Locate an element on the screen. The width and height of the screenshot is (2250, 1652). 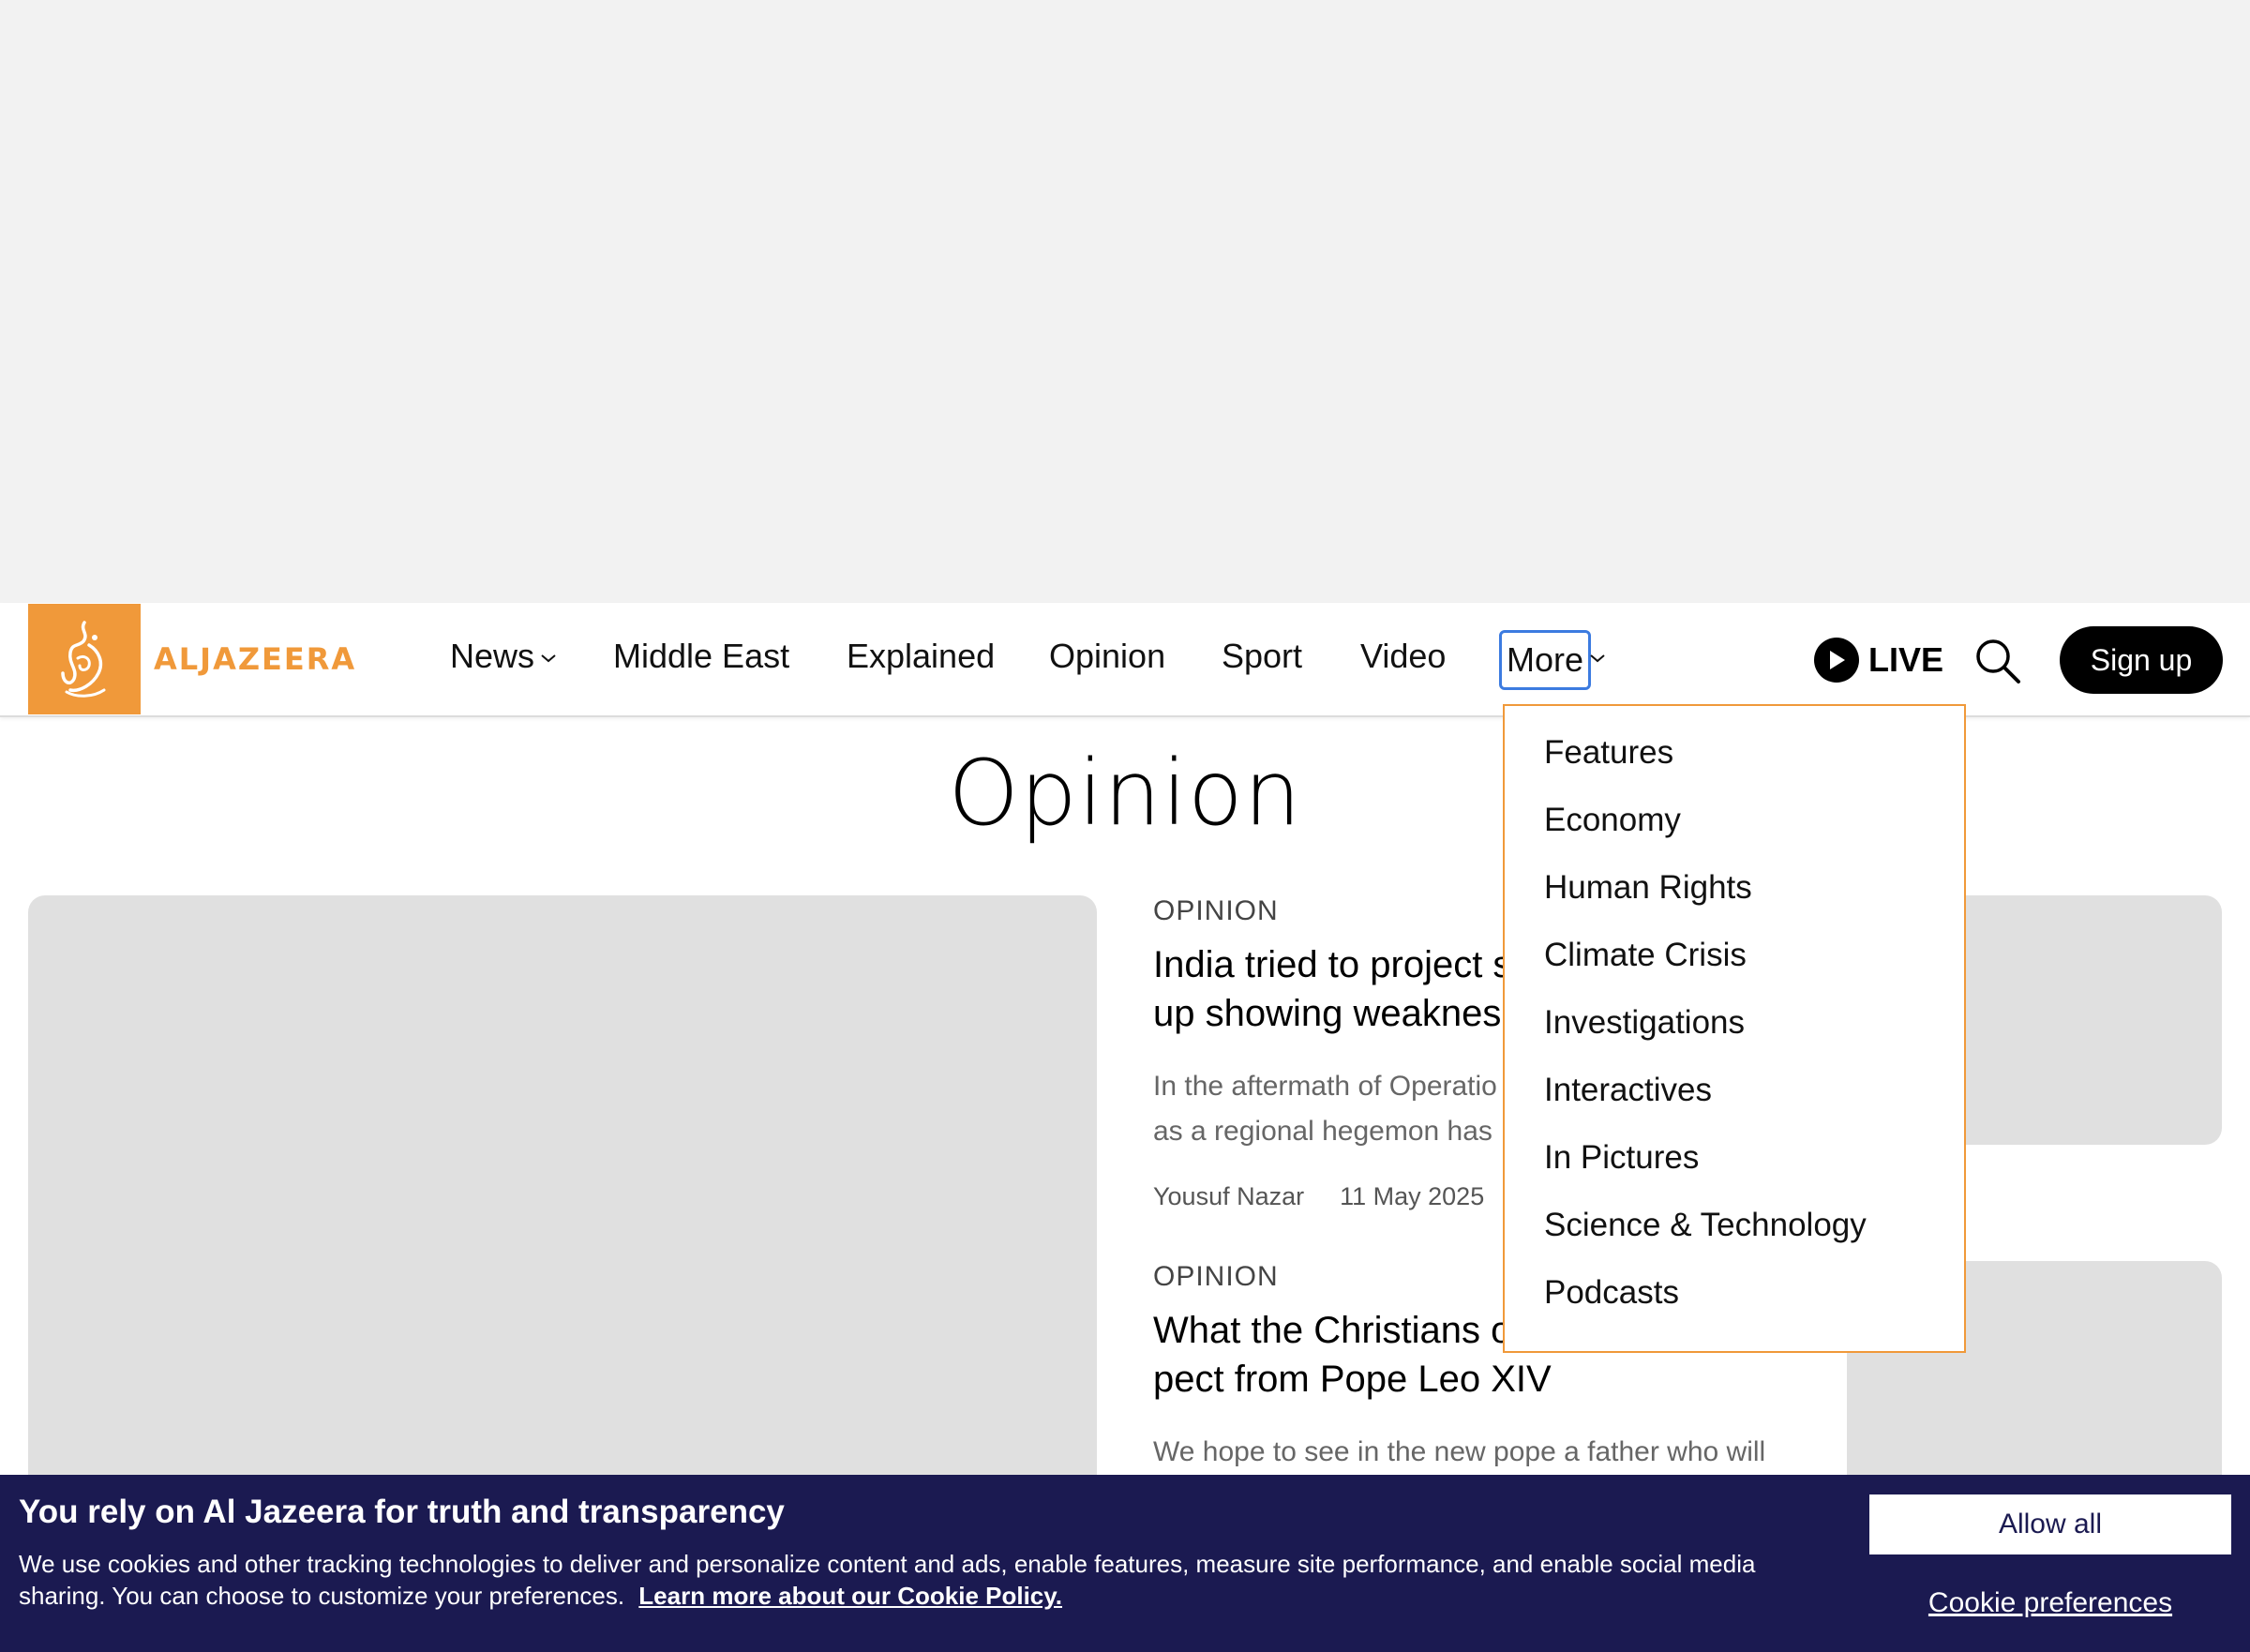
nav-item-explained: Explained is located at coordinates (921, 656).